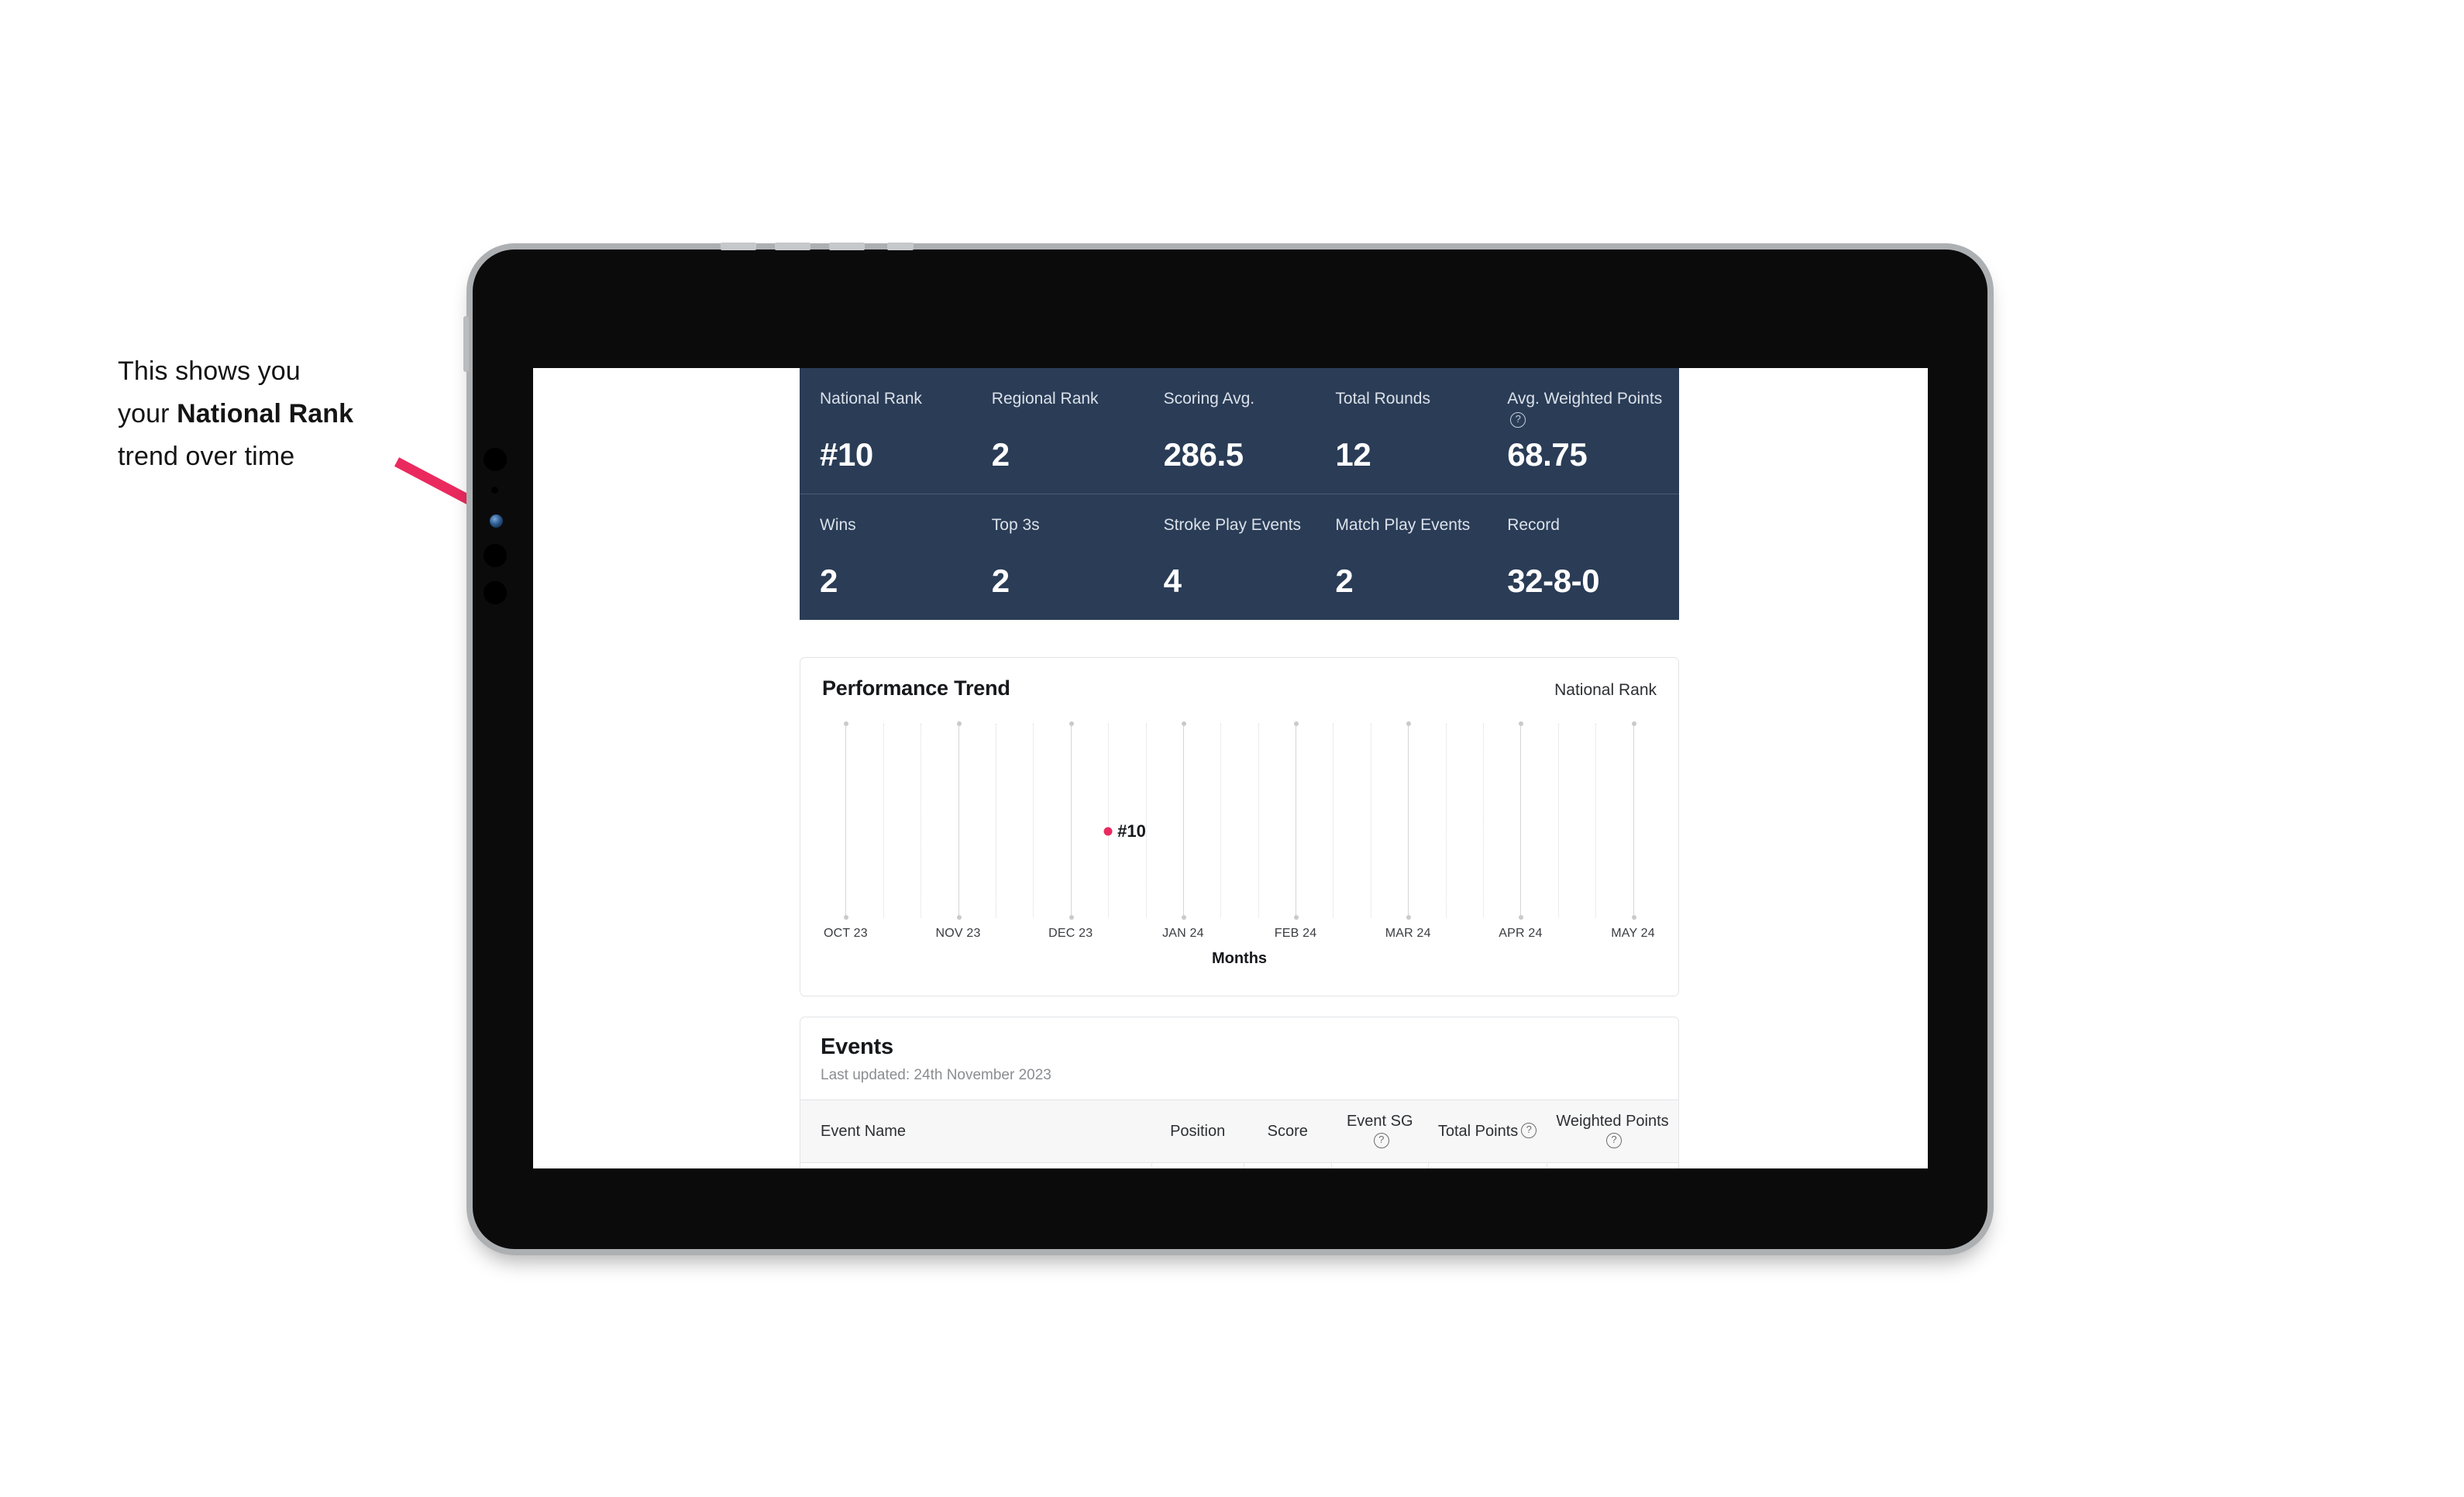  I want to click on callout-line-1: This shows you, so click(210, 371).